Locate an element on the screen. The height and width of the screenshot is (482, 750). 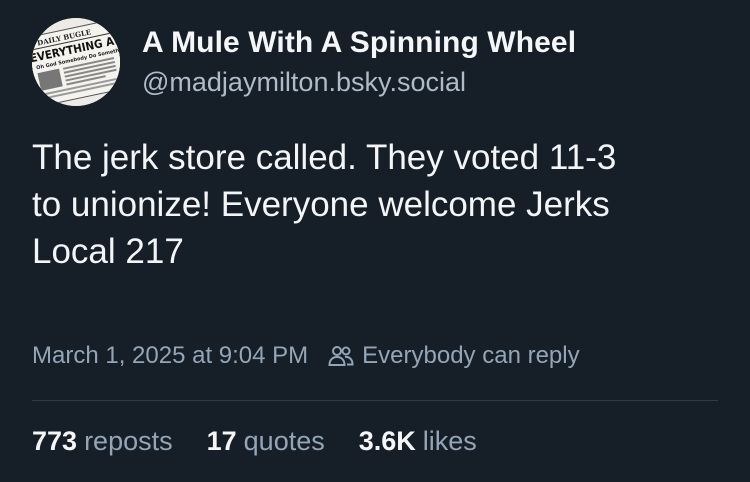
author-handle: @madjaymilton.bsky.social is located at coordinates (359, 82).